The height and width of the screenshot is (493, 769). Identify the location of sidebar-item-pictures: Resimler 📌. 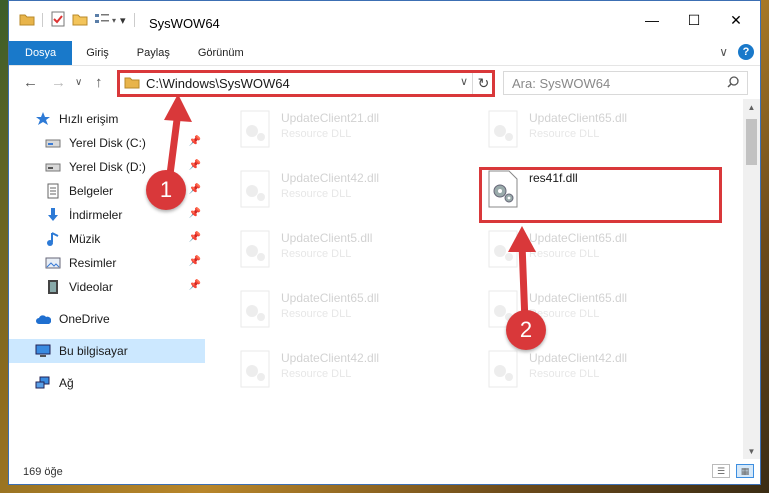
(107, 263).